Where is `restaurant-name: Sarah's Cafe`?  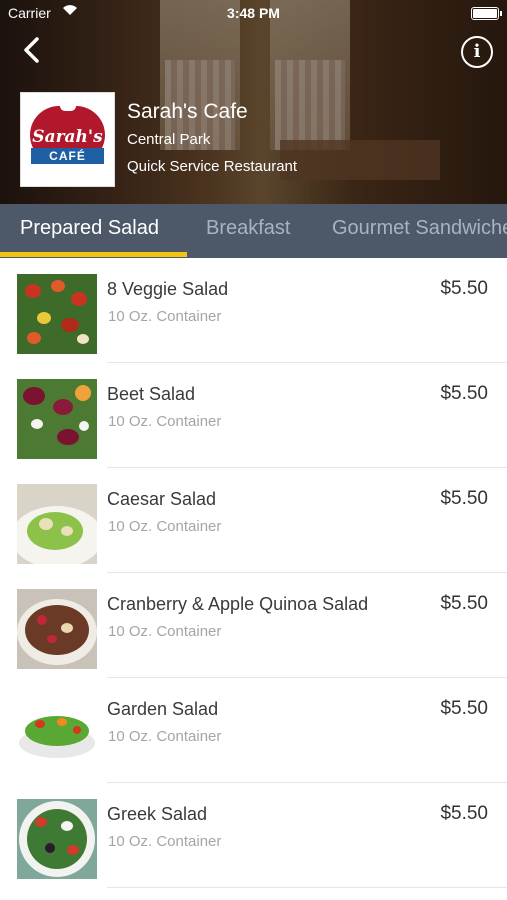
restaurant-name: Sarah's Cafe is located at coordinates (187, 111).